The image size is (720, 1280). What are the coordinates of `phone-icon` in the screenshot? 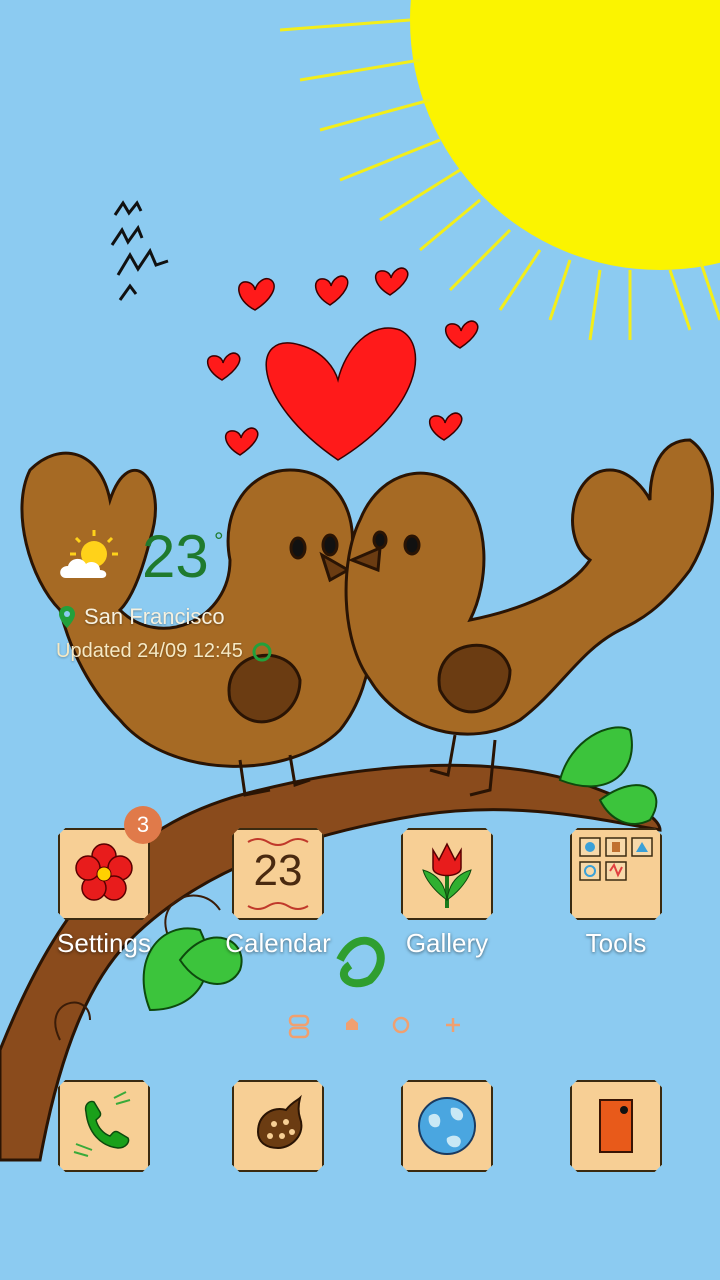 It's located at (102, 1124).